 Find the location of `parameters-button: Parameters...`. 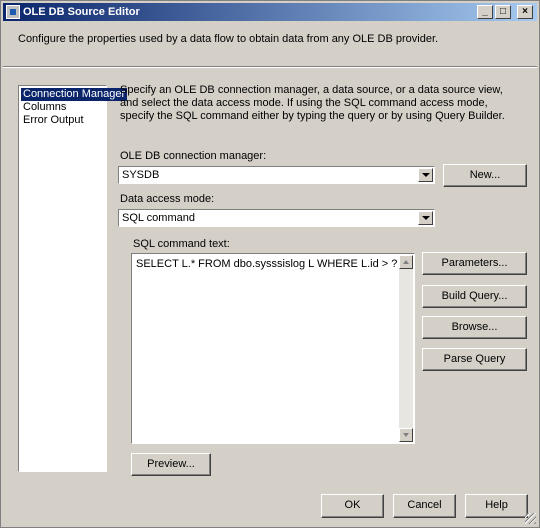

parameters-button: Parameters... is located at coordinates (474, 263).